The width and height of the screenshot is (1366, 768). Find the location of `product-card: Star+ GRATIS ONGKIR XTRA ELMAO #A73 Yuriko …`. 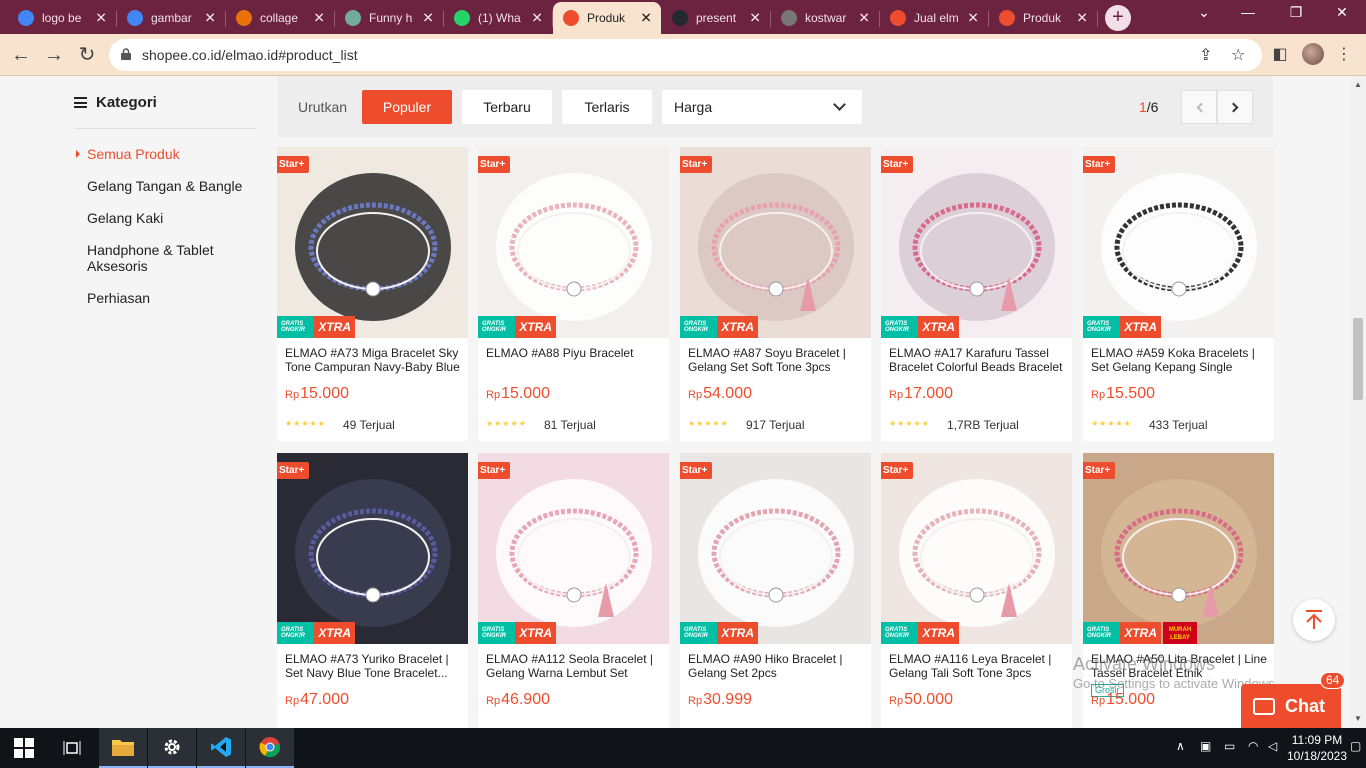

product-card: Star+ GRATIS ONGKIR XTRA ELMAO #A73 Yuriko … is located at coordinates (372, 590).